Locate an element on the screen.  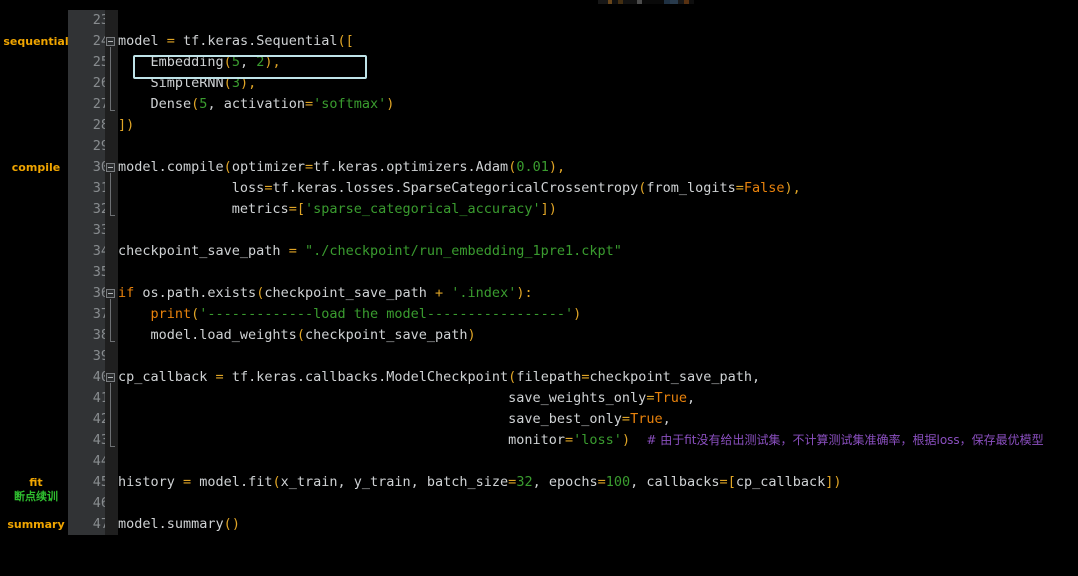
code-token: , activation is located at coordinates (256, 104).